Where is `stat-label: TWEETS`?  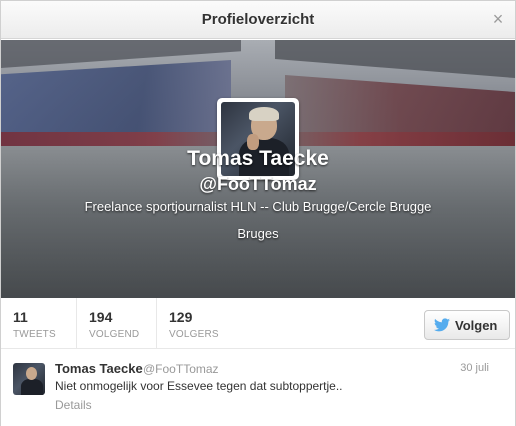 stat-label: TWEETS is located at coordinates (34, 334).